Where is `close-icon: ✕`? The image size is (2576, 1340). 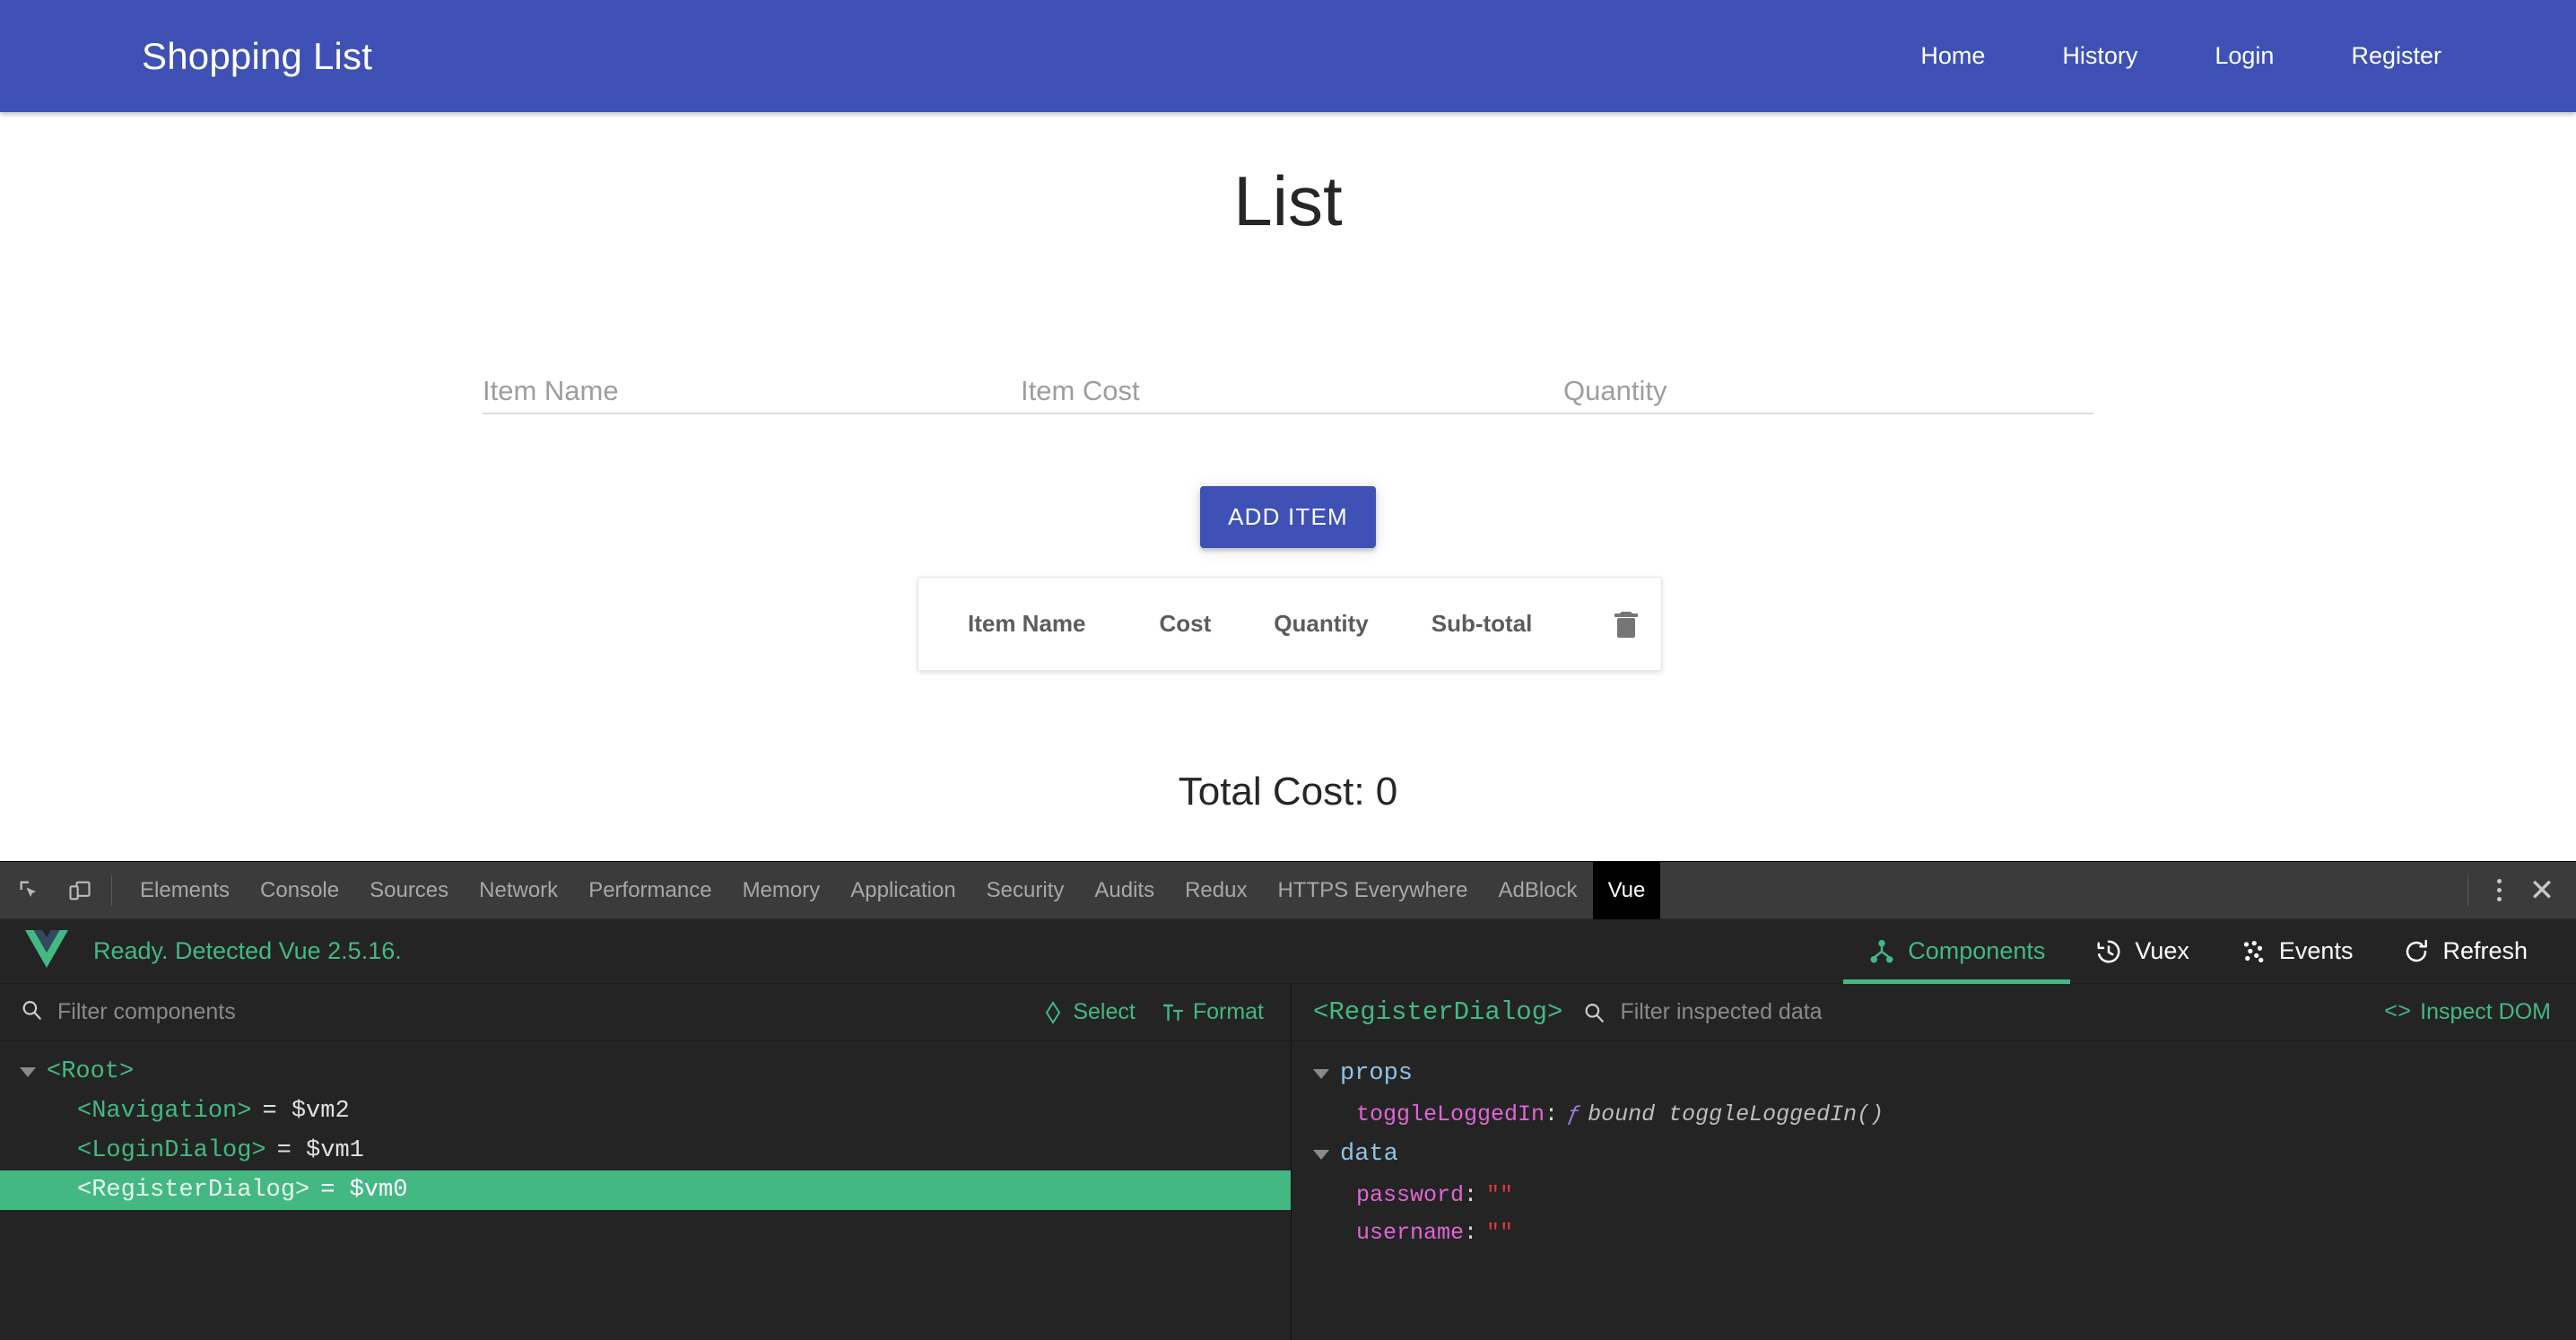
close-icon: ✕ is located at coordinates (2542, 890).